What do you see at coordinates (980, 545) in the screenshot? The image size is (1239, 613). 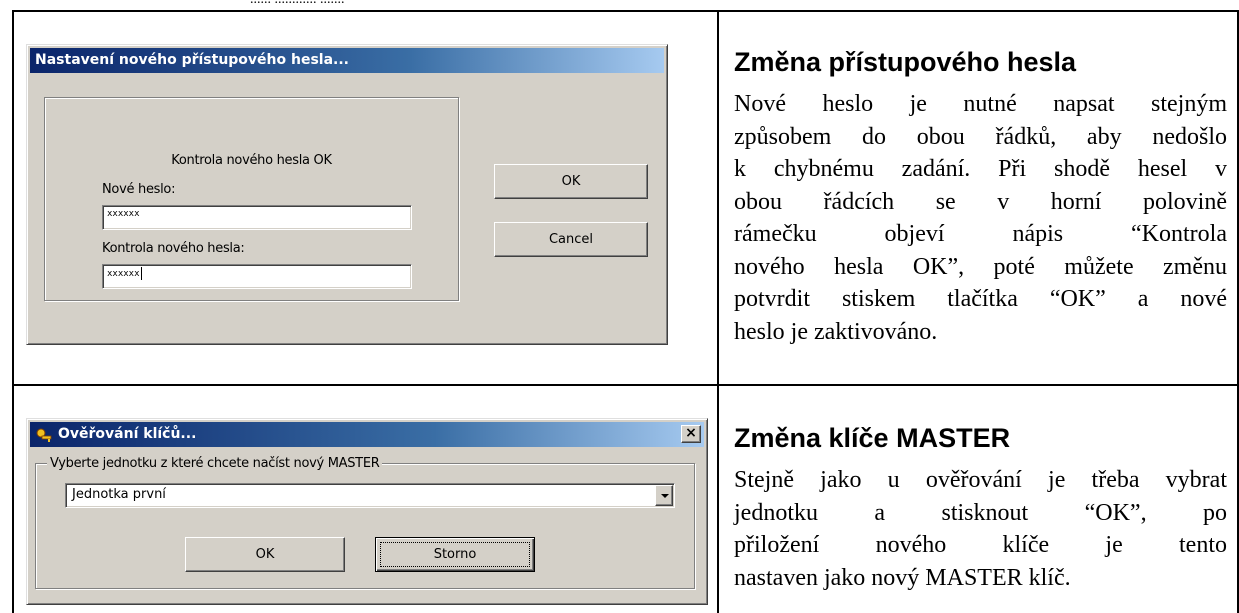 I see `row2-paragraph-line: přiložení nového klíče je tento` at bounding box center [980, 545].